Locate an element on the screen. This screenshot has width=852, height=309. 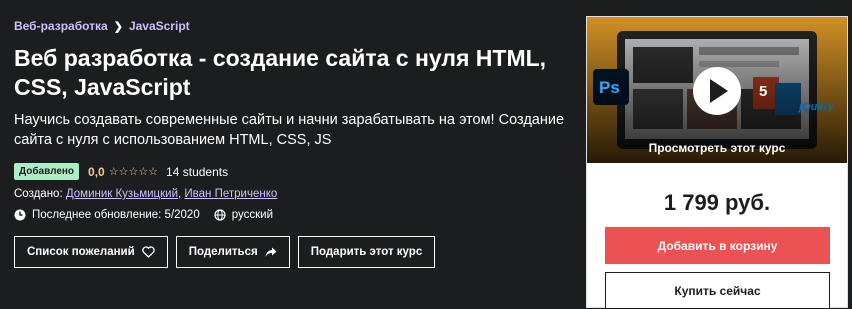
breadcrumb-item-web-dev: Веб-разработка is located at coordinates (61, 26).